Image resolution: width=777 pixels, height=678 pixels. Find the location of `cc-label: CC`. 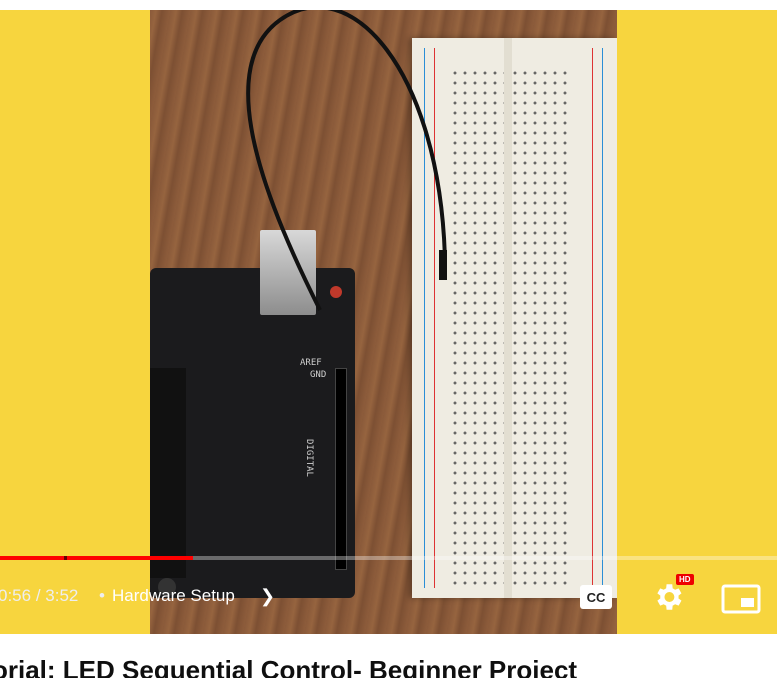

cc-label: CC is located at coordinates (596, 597).